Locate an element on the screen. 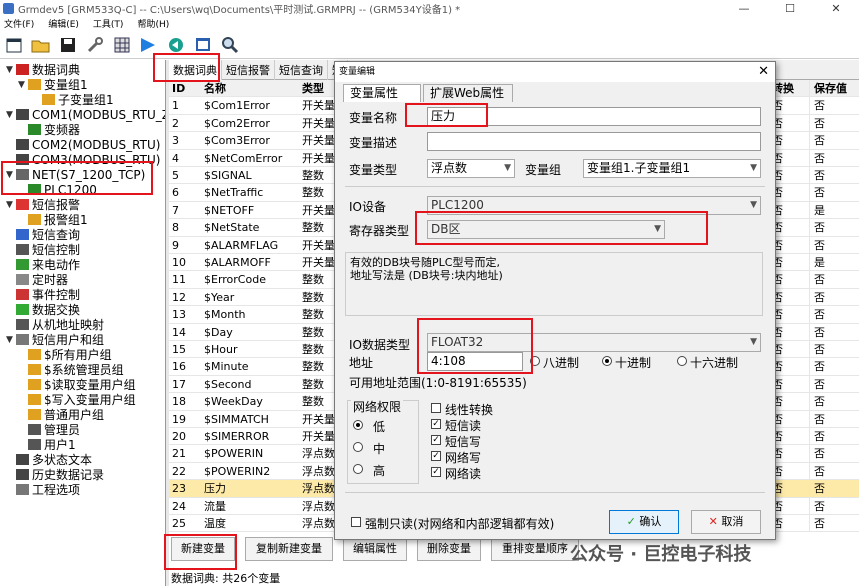  cell-id: 16 is located at coordinates (179, 367).